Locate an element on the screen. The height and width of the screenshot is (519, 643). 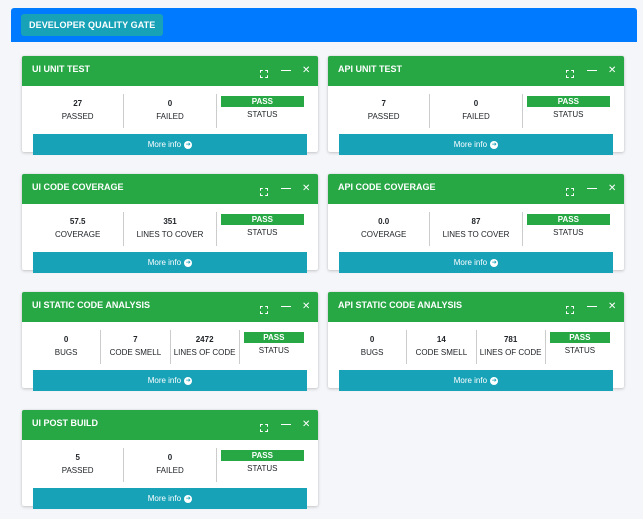
card-title: UI UNIT TEST is located at coordinates (61, 69).